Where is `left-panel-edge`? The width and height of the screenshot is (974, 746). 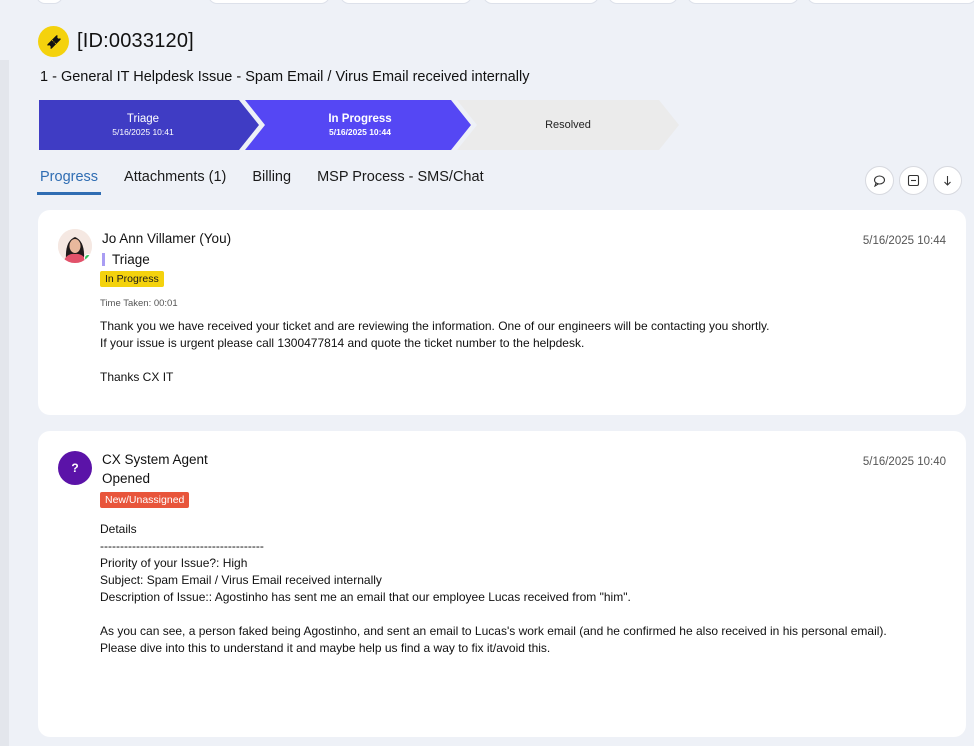
left-panel-edge is located at coordinates (4, 403).